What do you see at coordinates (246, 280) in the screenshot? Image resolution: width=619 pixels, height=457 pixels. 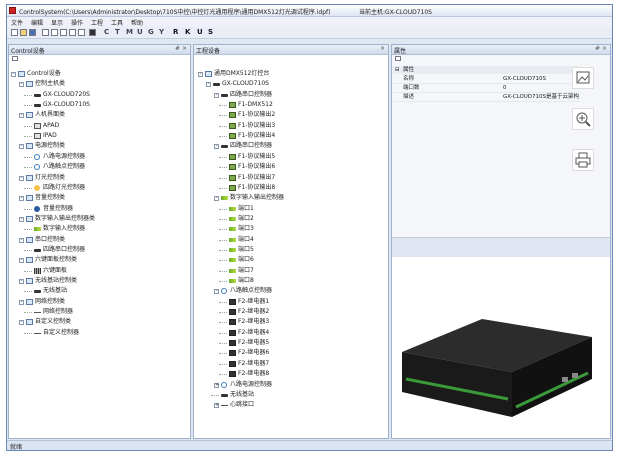 I see `tree-node-label: 端口8` at bounding box center [246, 280].